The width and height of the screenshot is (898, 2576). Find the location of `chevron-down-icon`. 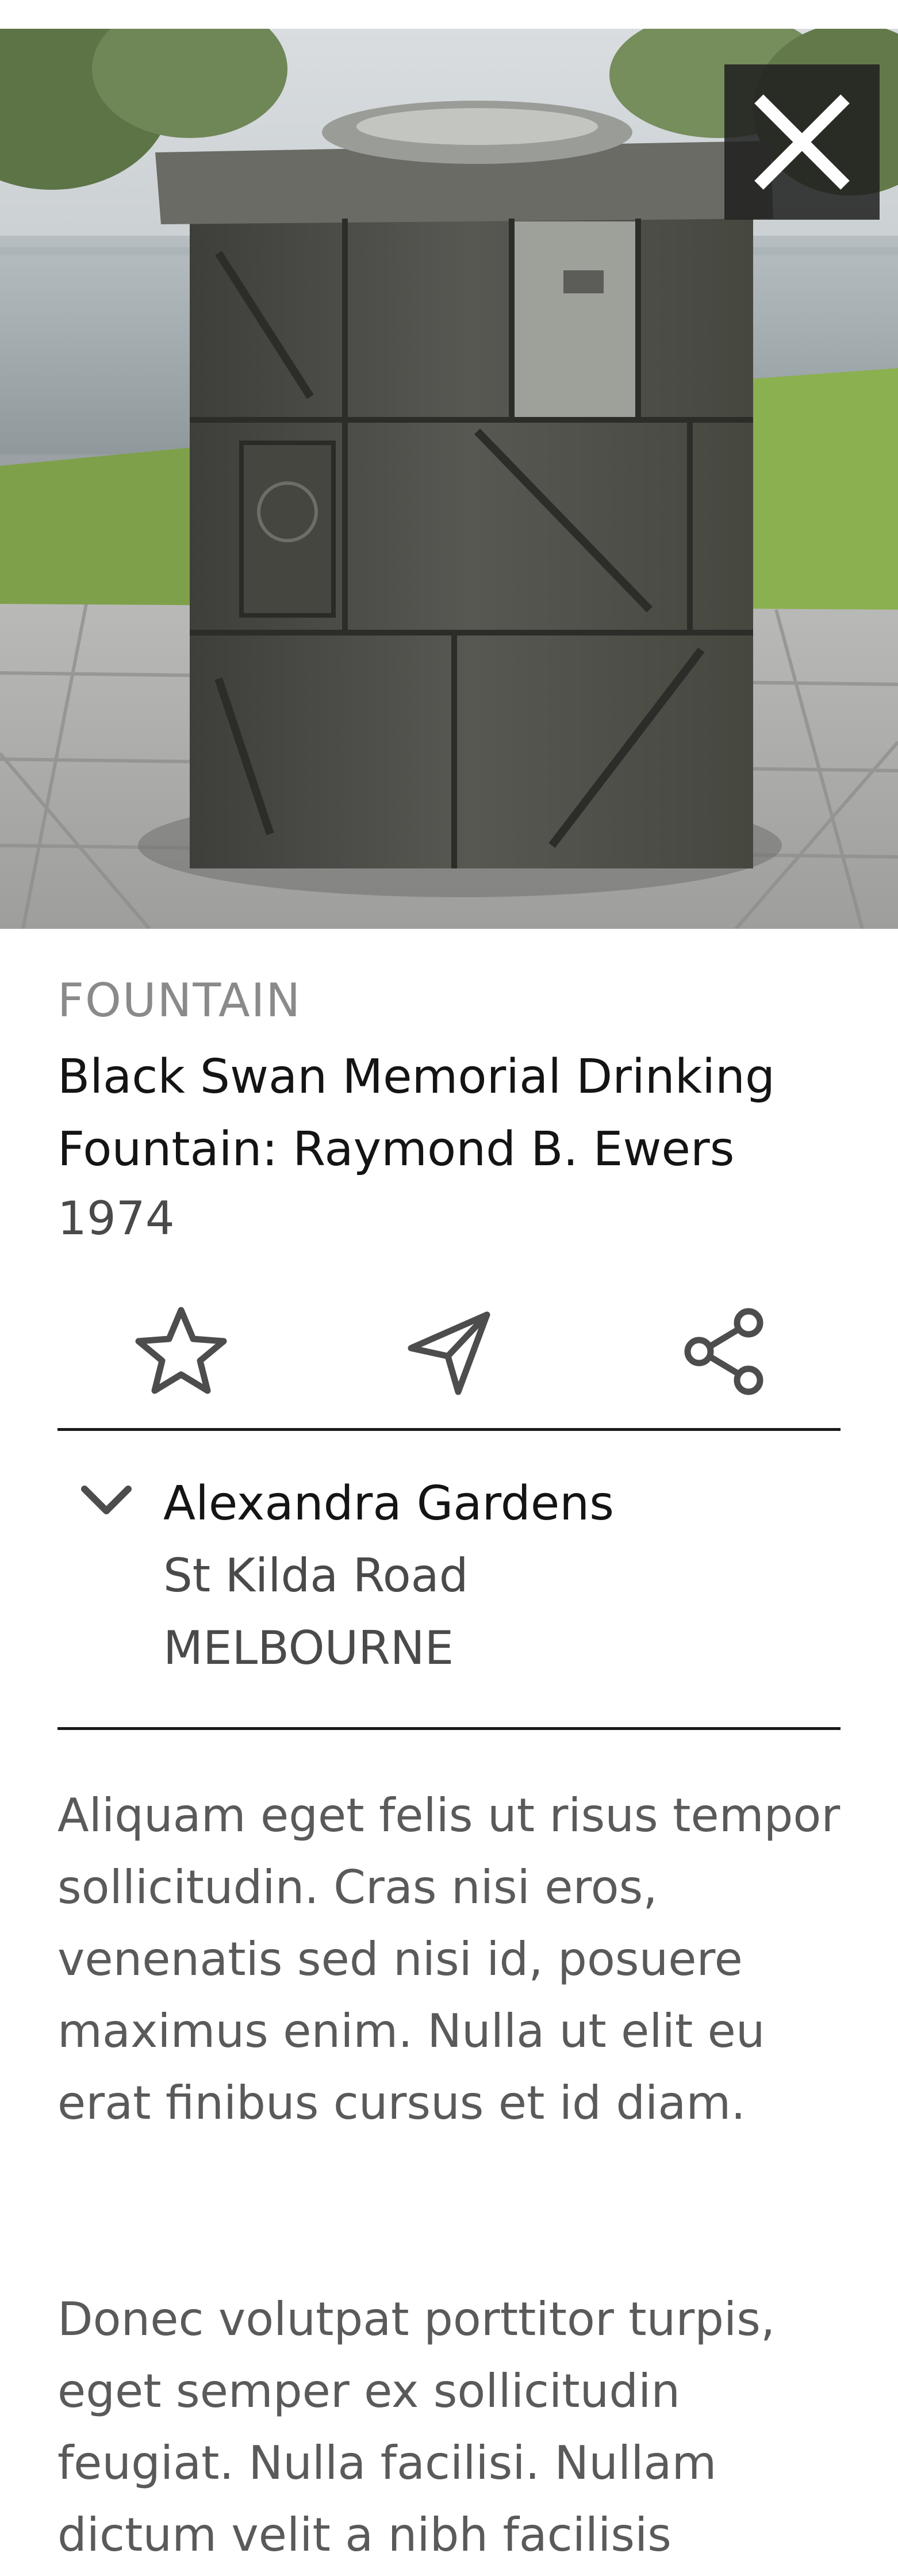

chevron-down-icon is located at coordinates (106, 1500).